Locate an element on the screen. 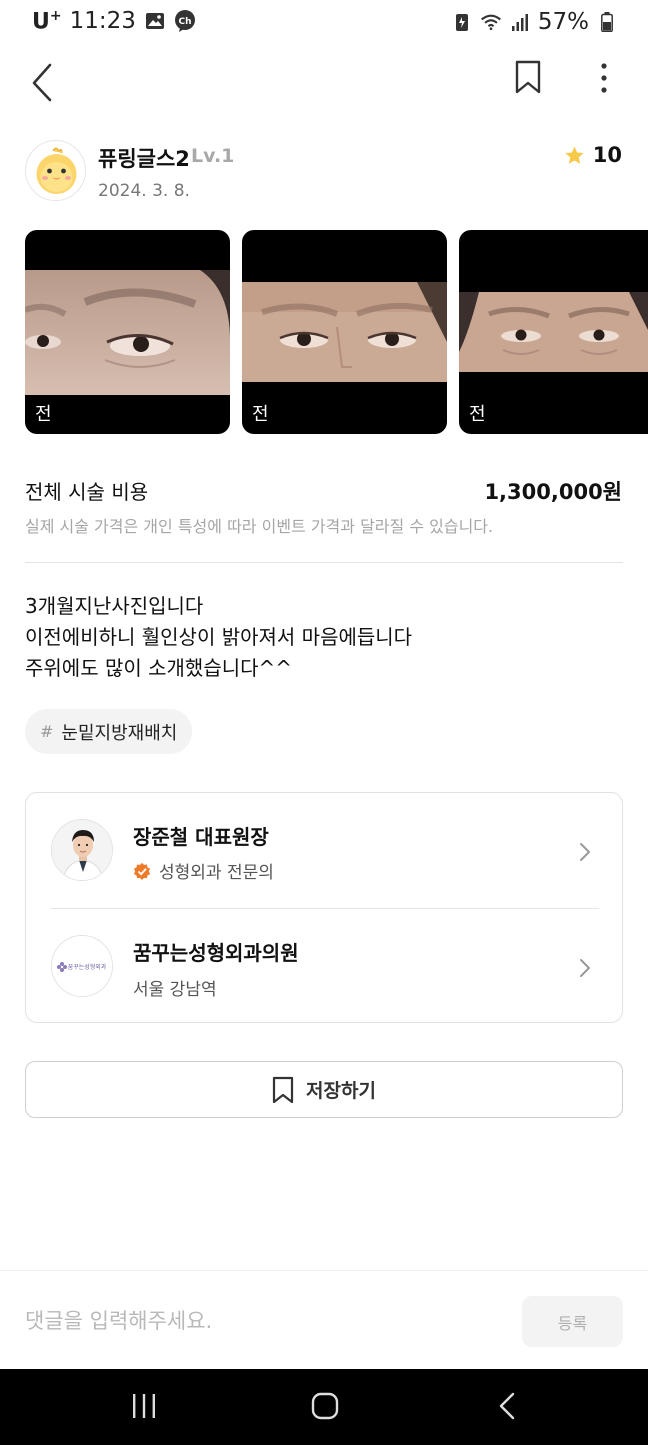  clinic-location: 서울 강남역 is located at coordinates (175, 990).